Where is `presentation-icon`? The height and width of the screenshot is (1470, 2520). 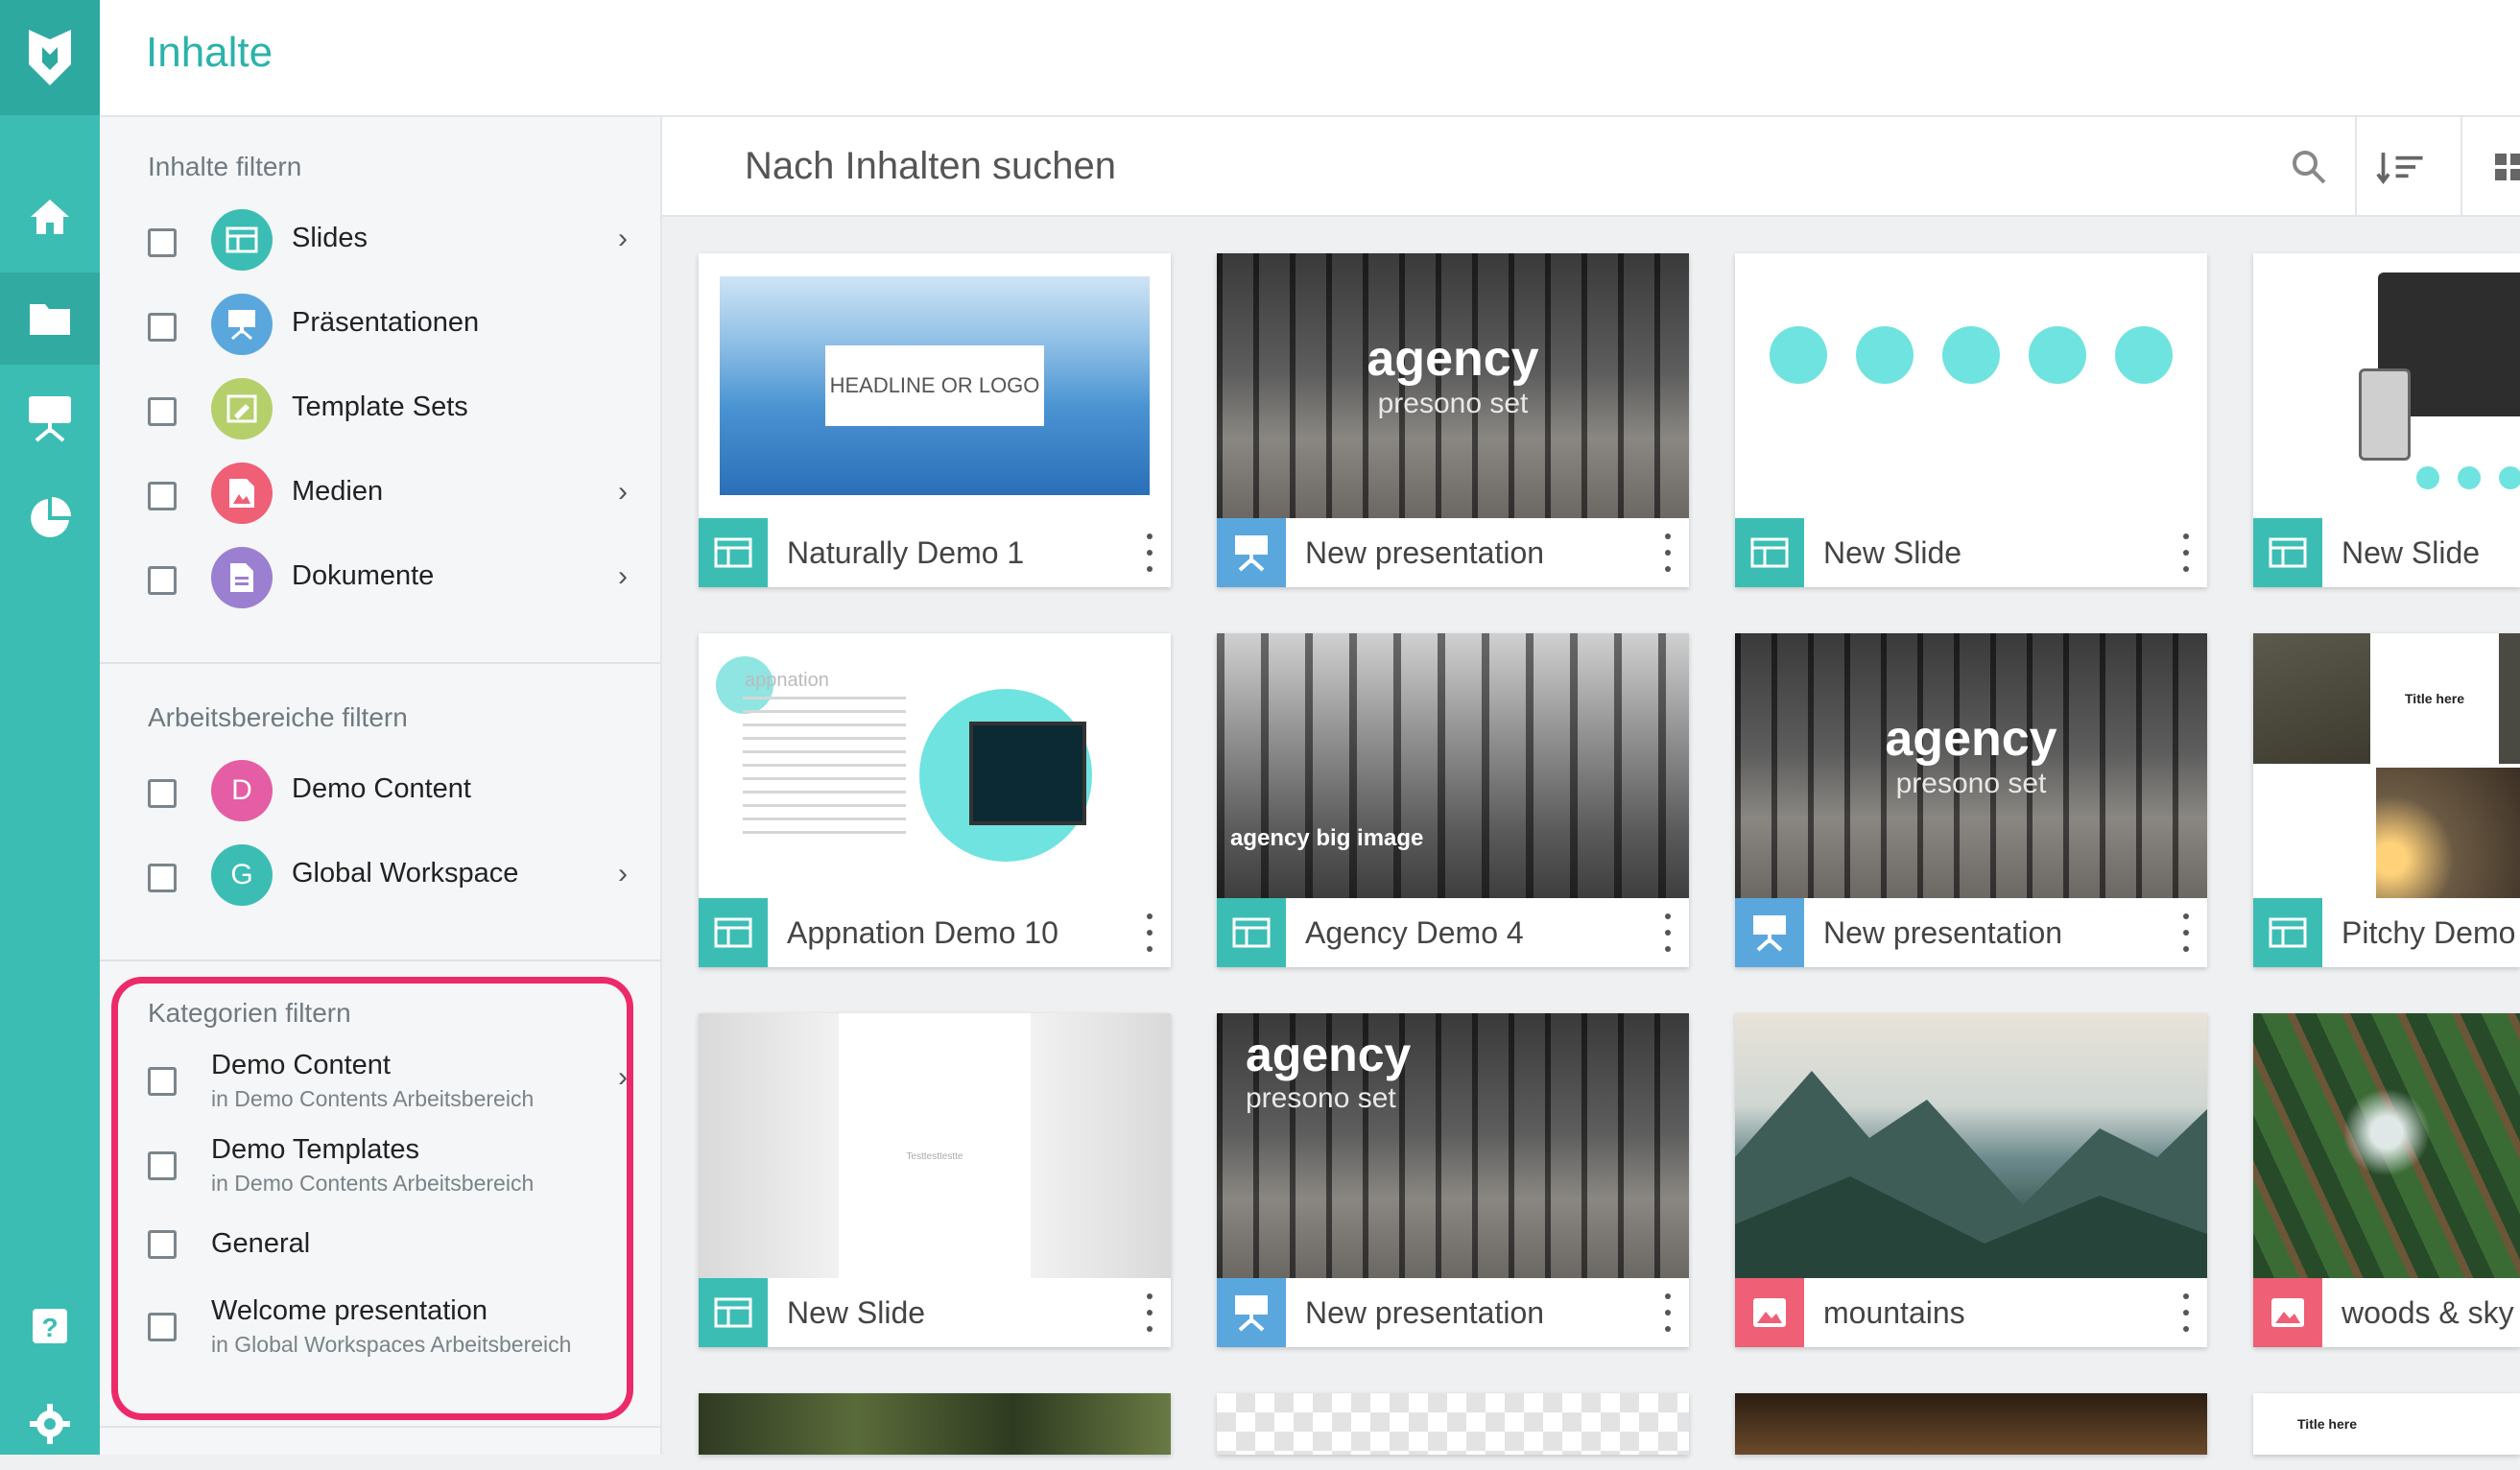
presentation-icon is located at coordinates (1769, 932).